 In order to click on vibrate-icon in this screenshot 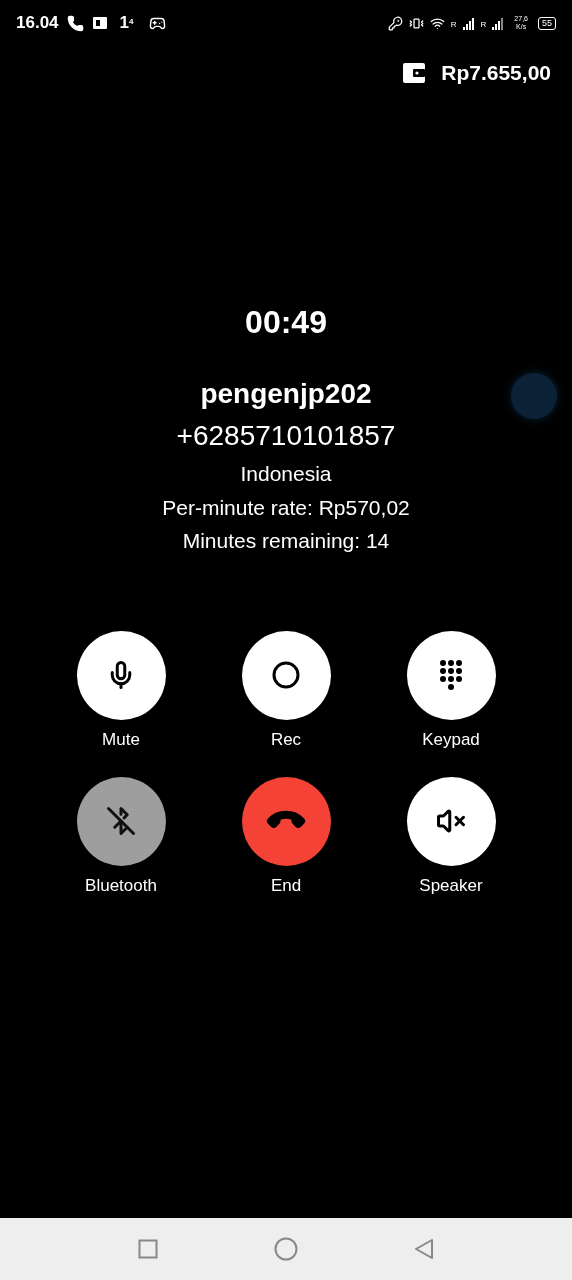, I will do `click(416, 23)`.